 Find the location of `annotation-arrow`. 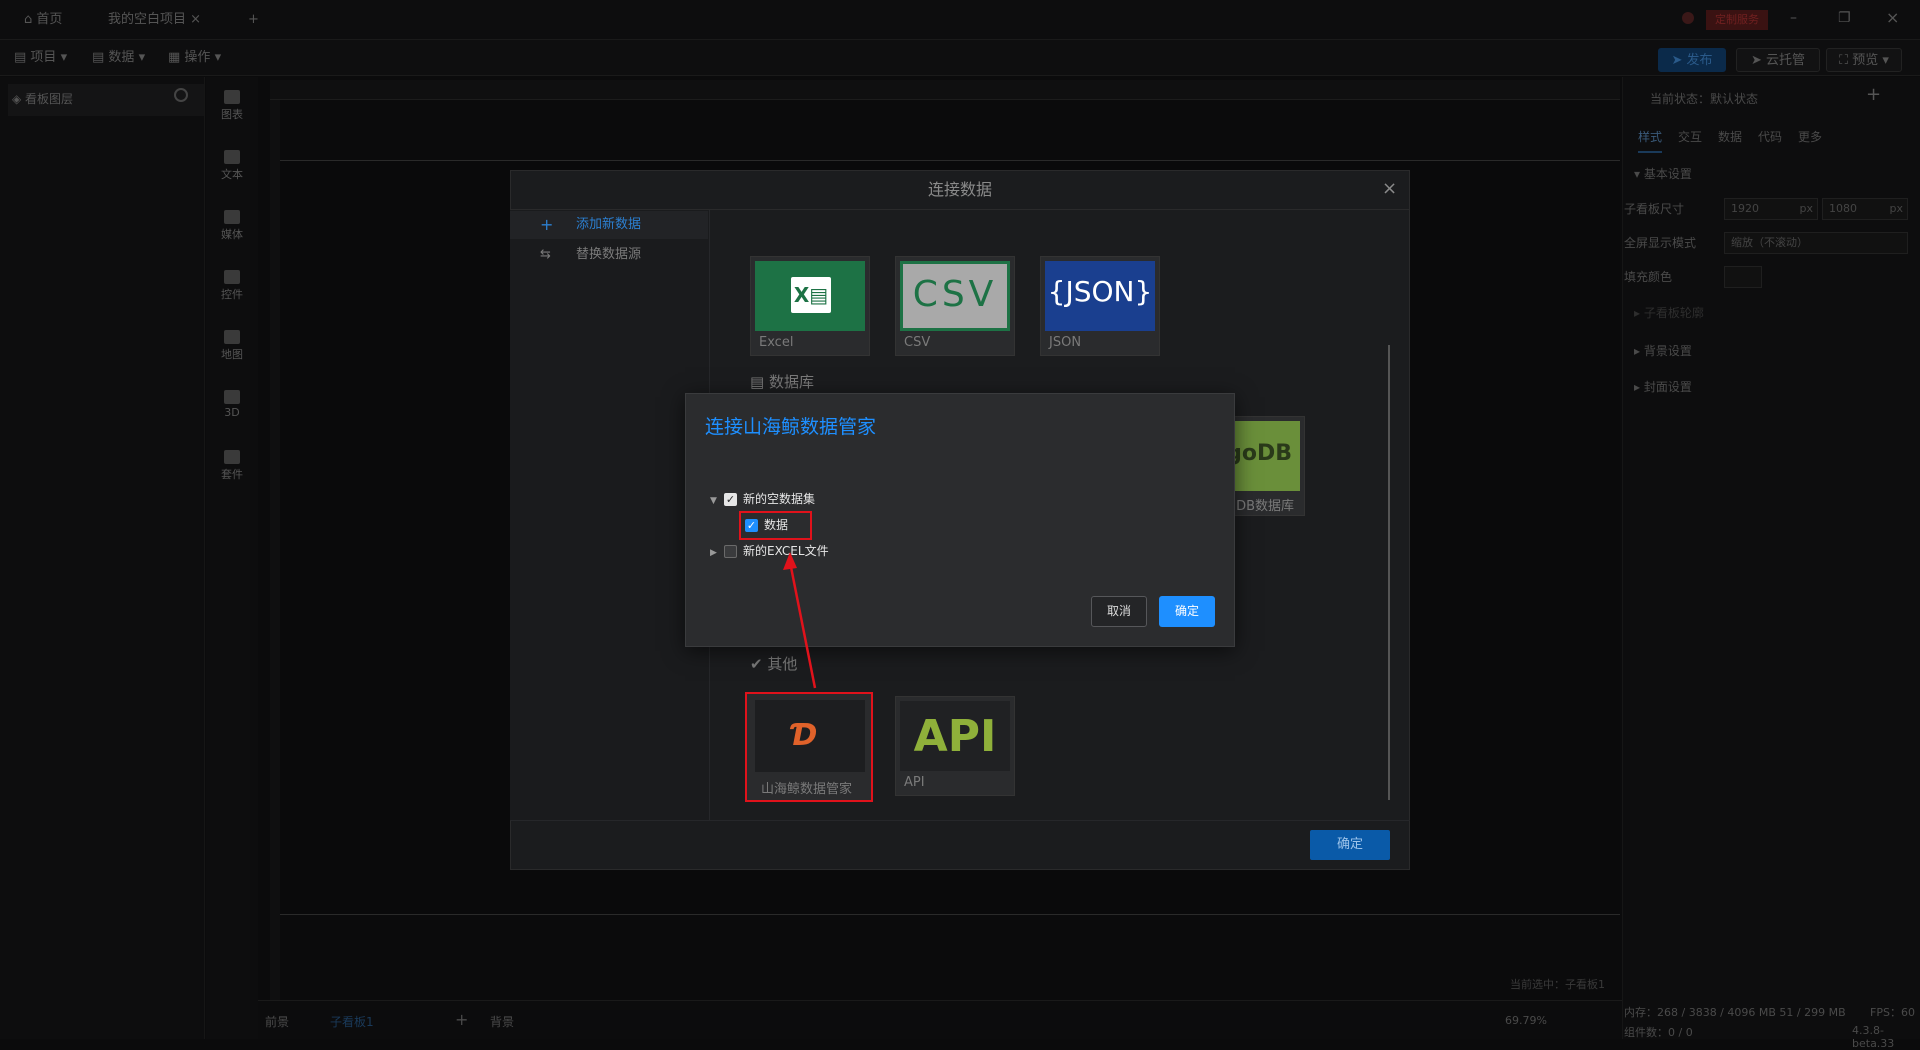

annotation-arrow is located at coordinates (800, 620).